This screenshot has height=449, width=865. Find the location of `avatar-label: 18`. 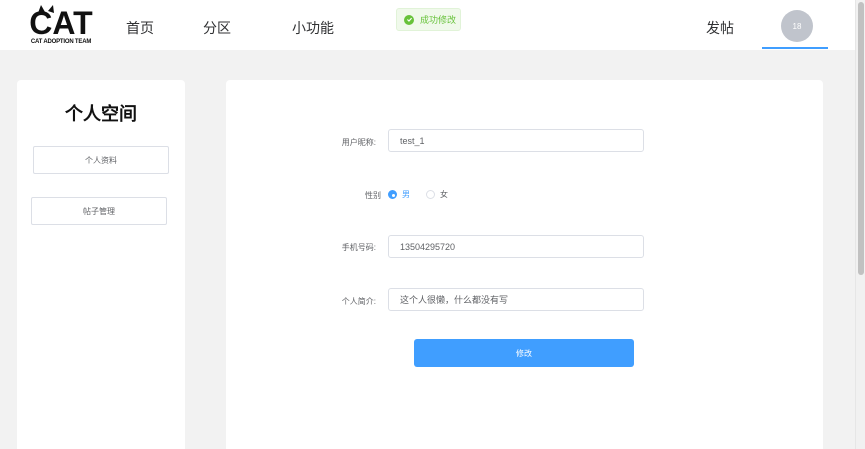

avatar-label: 18 is located at coordinates (797, 26).